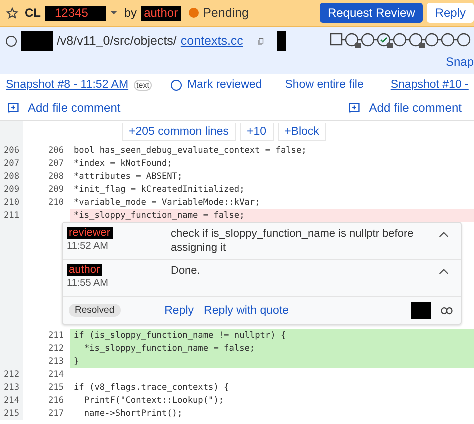 The width and height of the screenshot is (474, 424). What do you see at coordinates (56, 413) in the screenshot?
I see `line-number: 217` at bounding box center [56, 413].